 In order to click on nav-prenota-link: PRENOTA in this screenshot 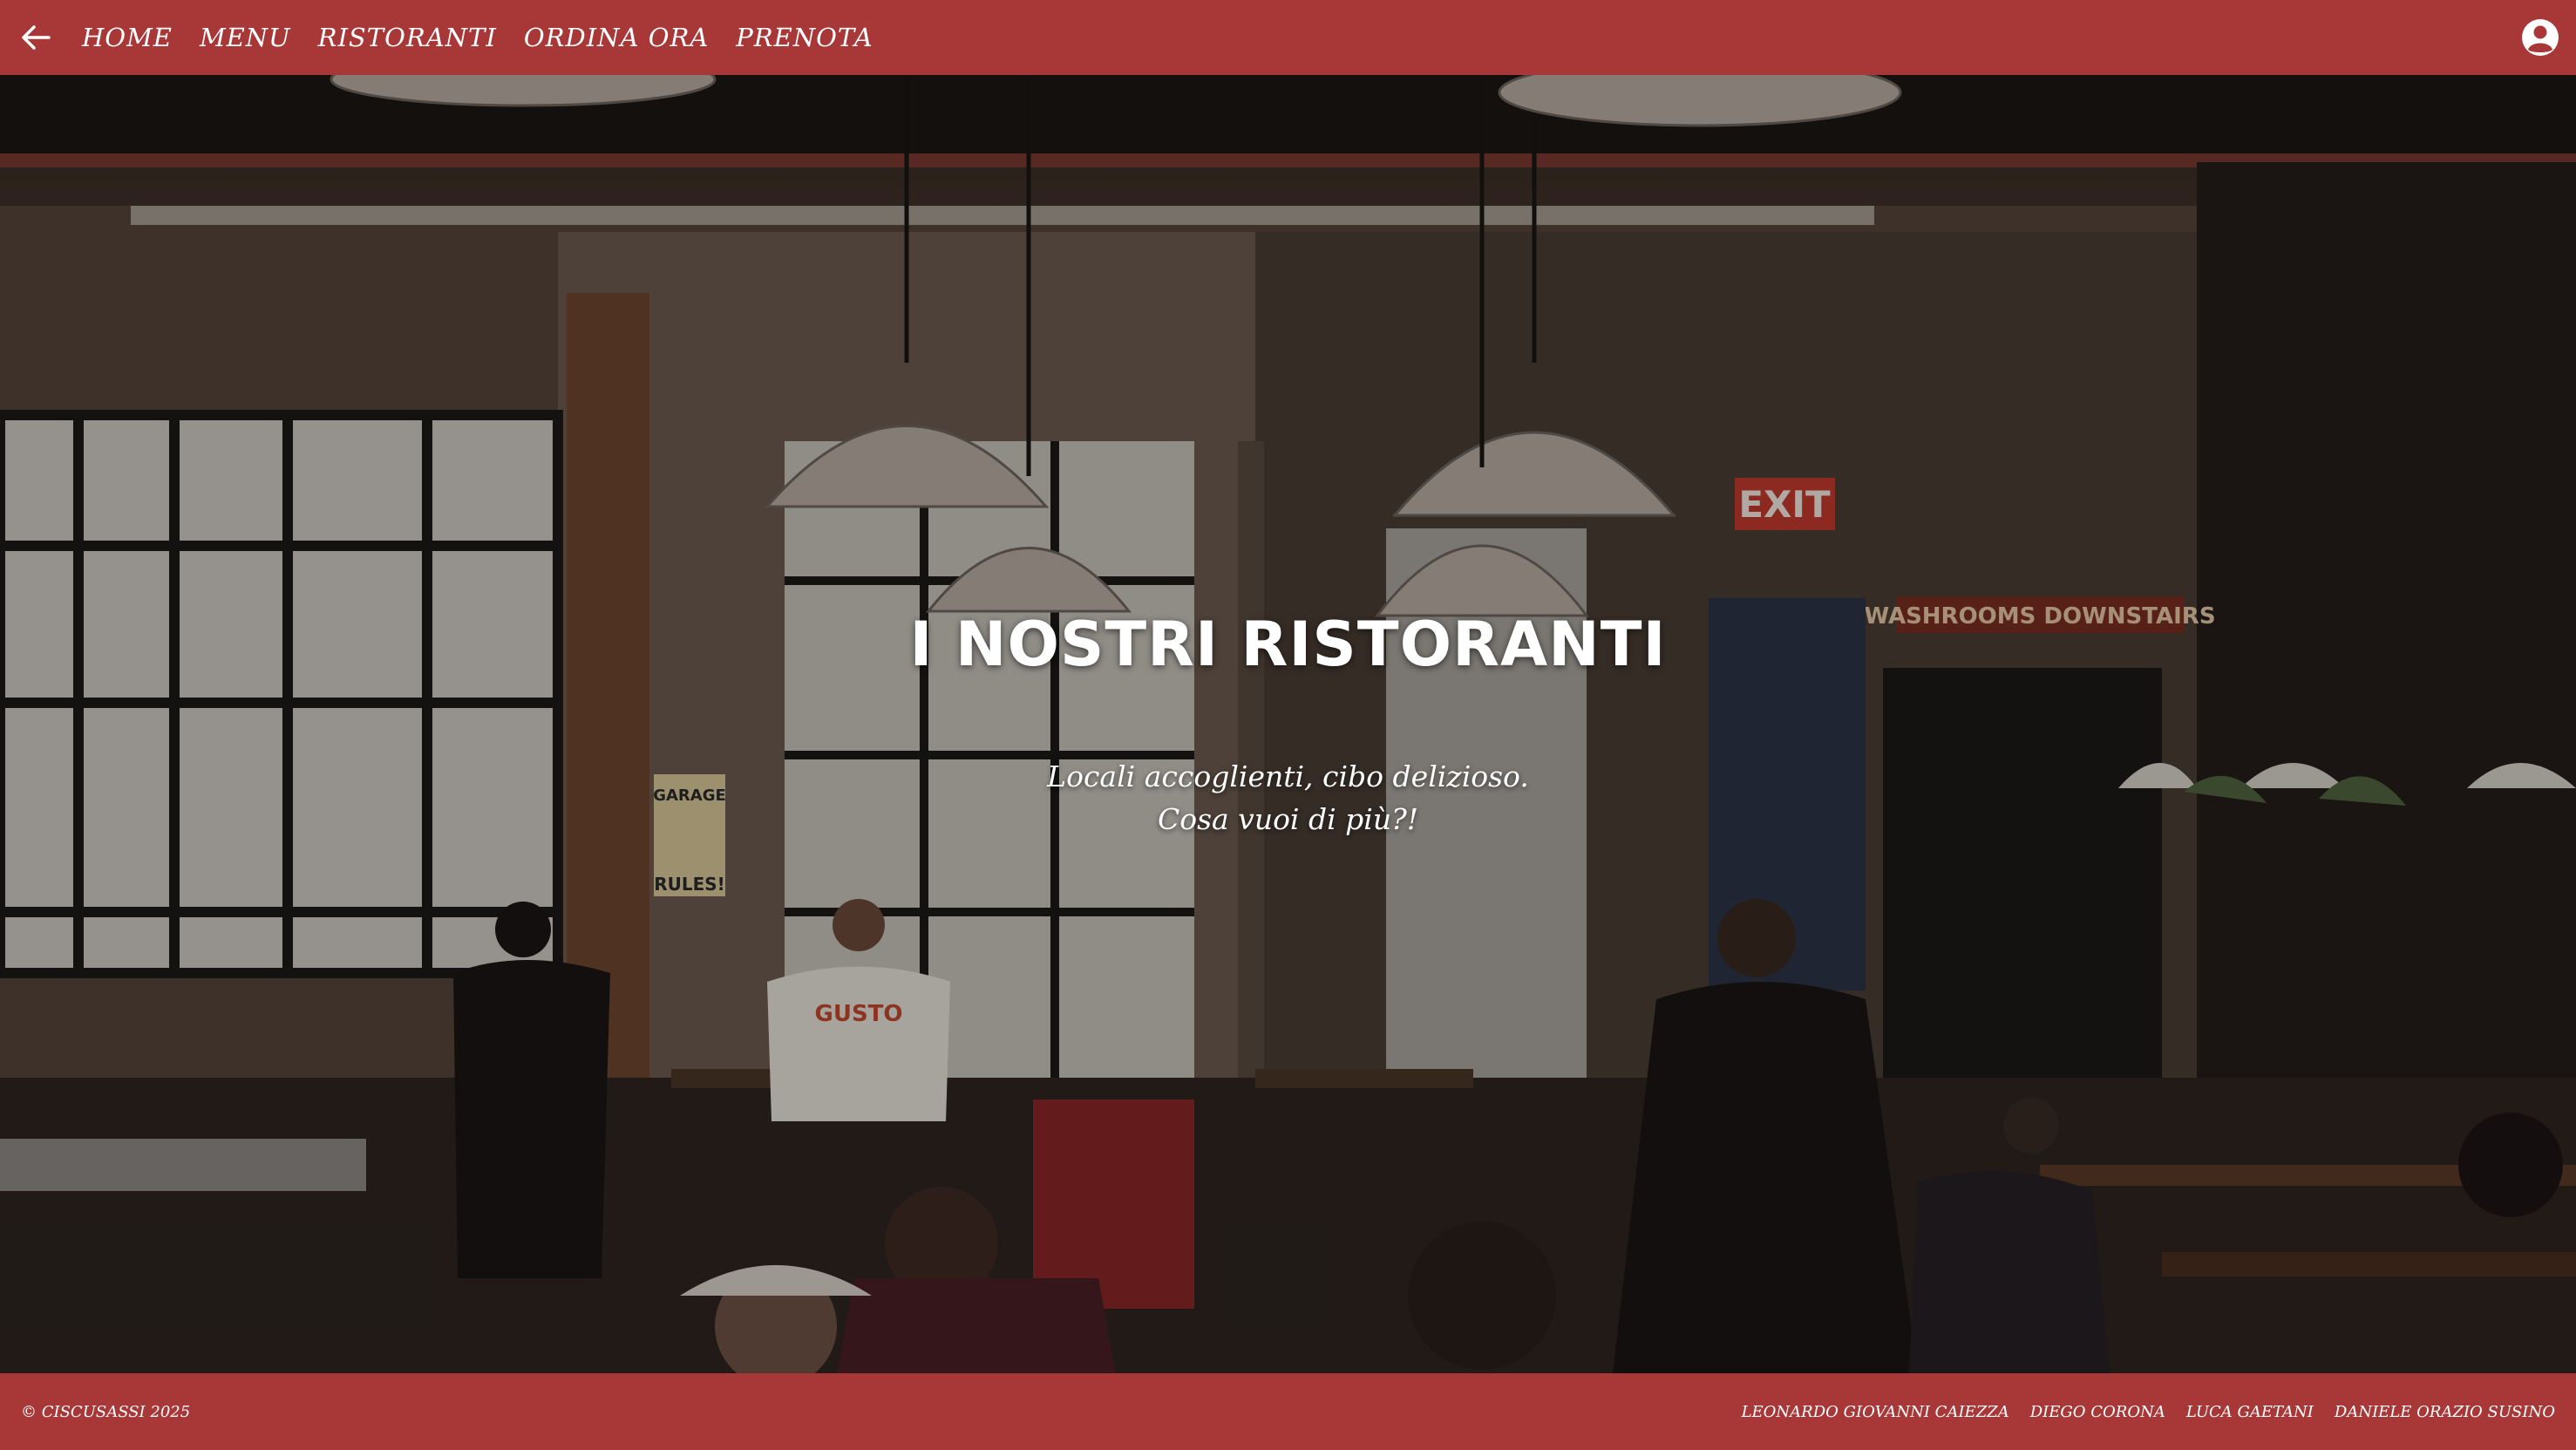, I will do `click(805, 37)`.